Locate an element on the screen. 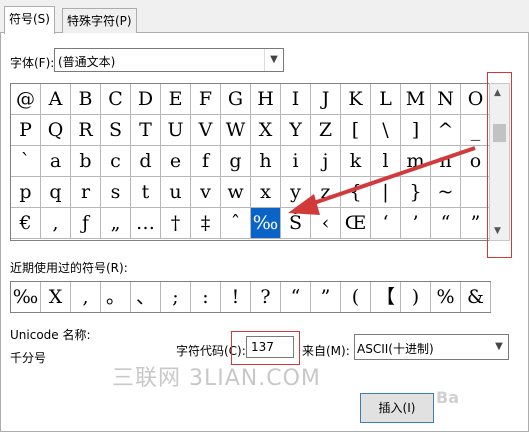 This screenshot has width=529, height=432. symbol-cell: F is located at coordinates (206, 99).